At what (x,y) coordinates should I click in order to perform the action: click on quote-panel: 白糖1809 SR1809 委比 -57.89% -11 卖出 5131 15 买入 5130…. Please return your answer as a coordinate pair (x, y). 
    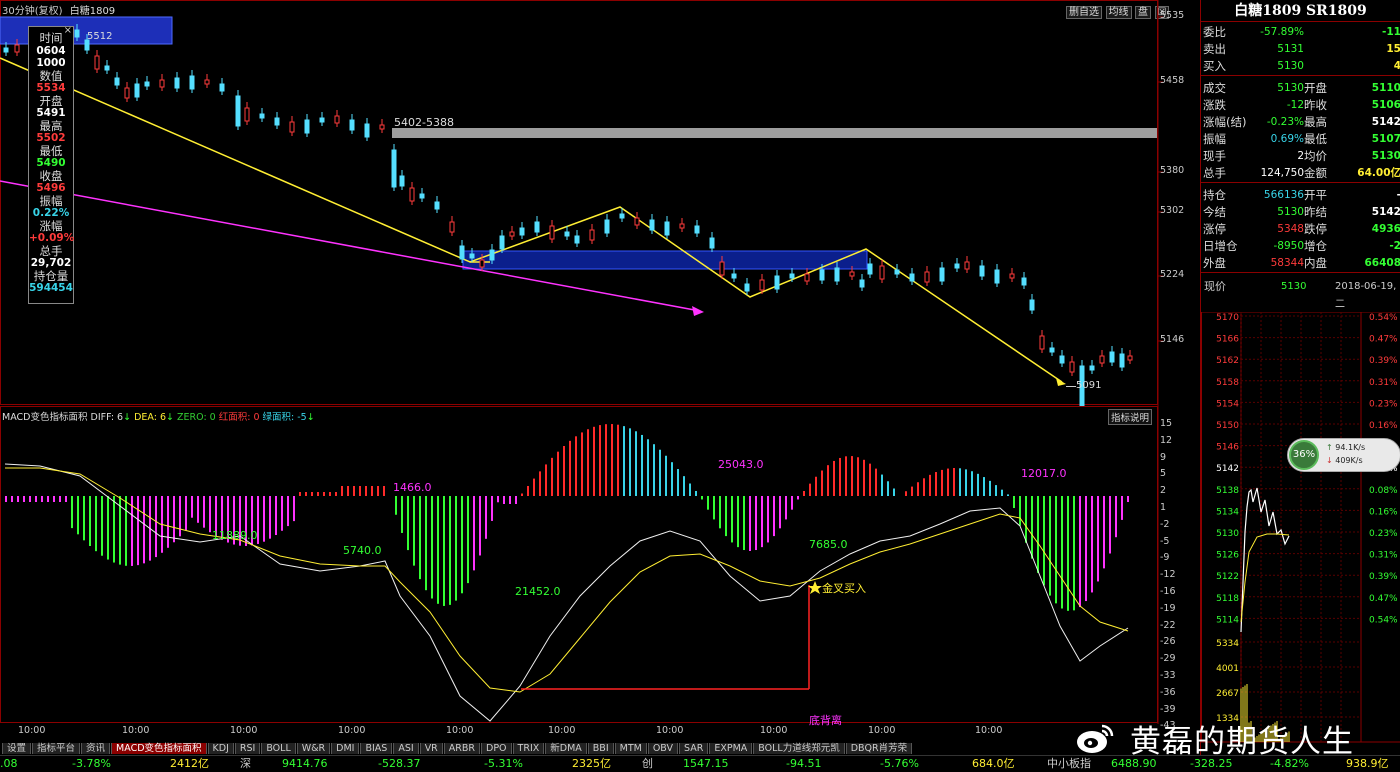
    Looking at the image, I should click on (1300, 377).